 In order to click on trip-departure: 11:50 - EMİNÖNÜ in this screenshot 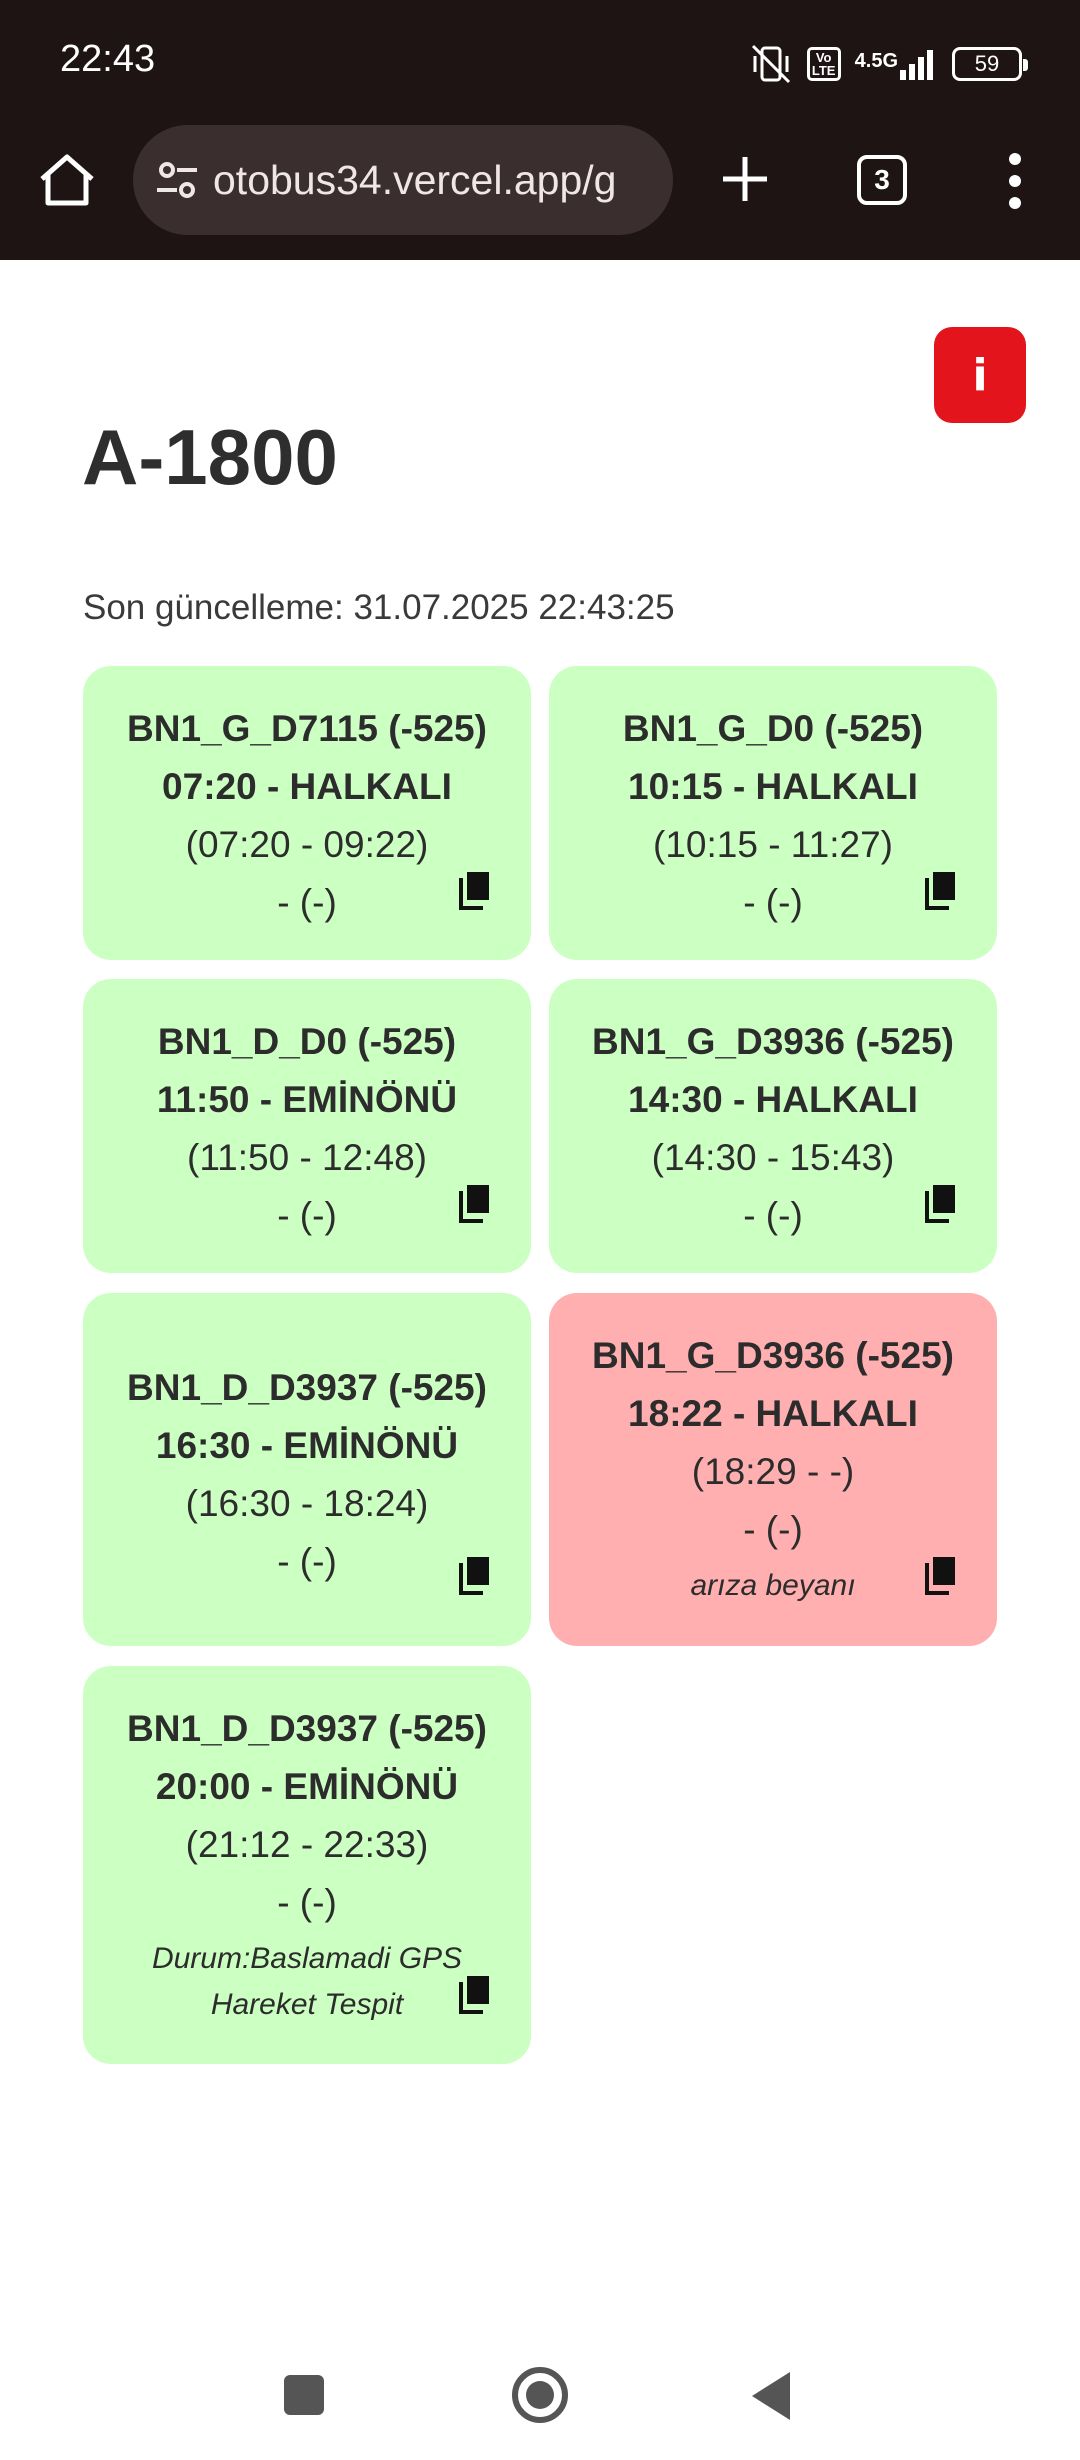, I will do `click(307, 1099)`.